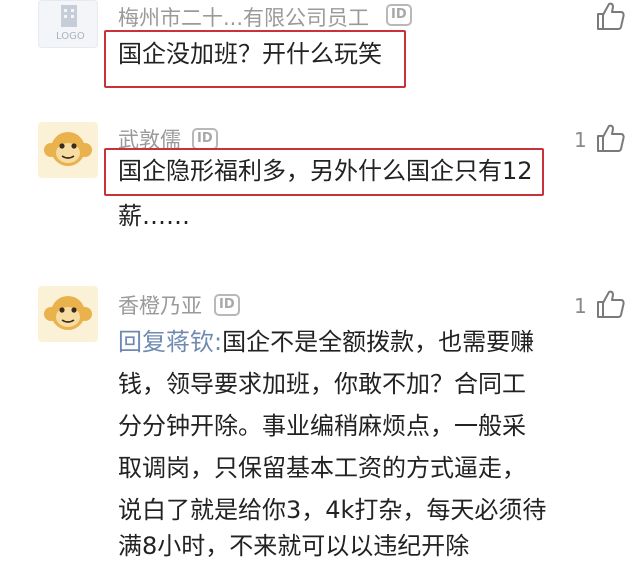  What do you see at coordinates (322, 468) in the screenshot?
I see `reply-line: 取调岗，只保留基本工资的方式逼走，` at bounding box center [322, 468].